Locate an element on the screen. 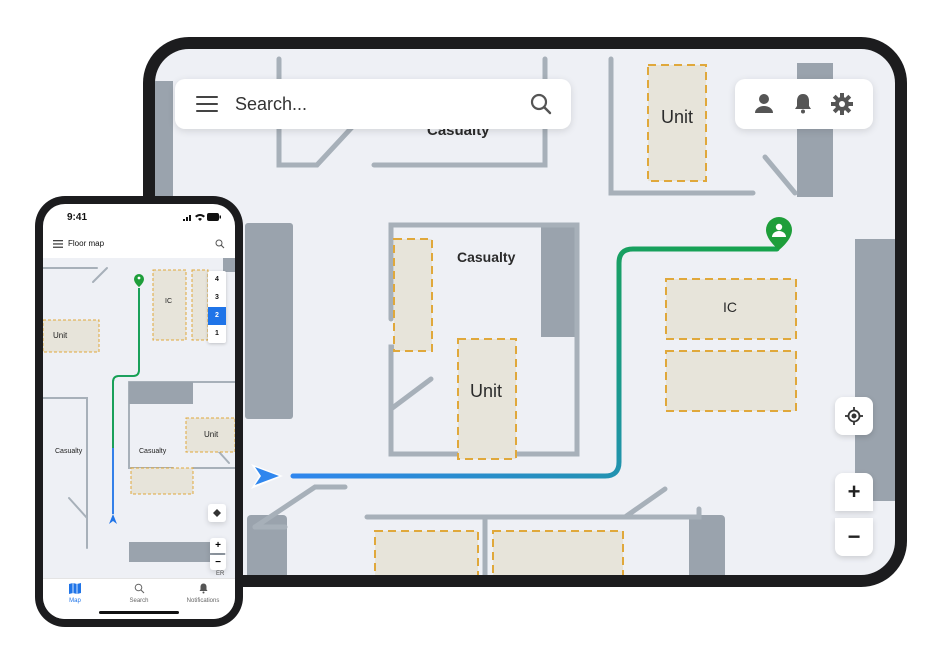  zoom-in-button: + is located at coordinates (854, 492).